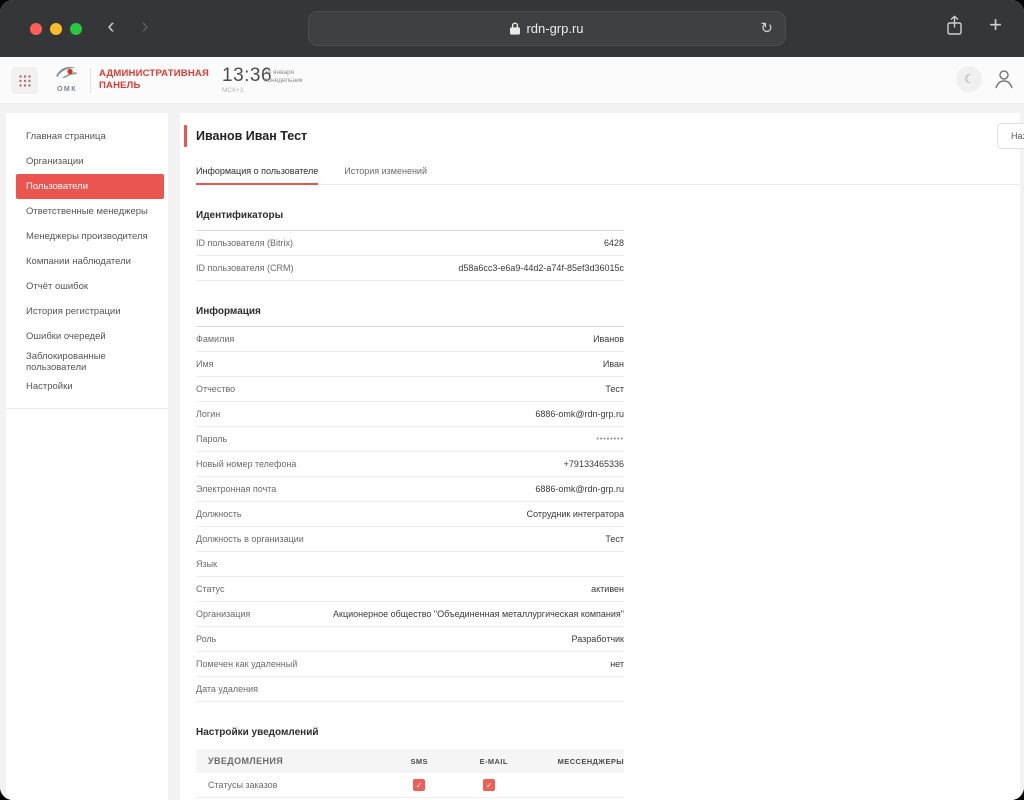 The image size is (1024, 800). Describe the element at coordinates (410, 514) in the screenshot. I see `info-row: Должность Сотрудник интегратора` at that location.